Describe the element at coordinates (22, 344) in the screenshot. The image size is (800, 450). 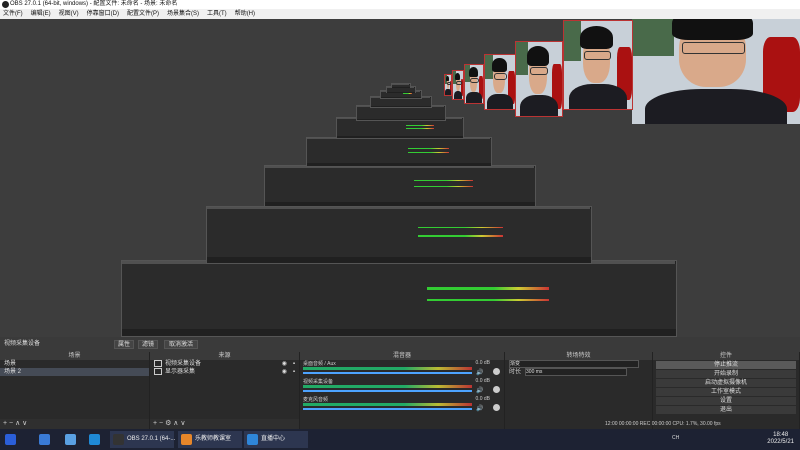
I see `selected-source-label: 视频采集设备` at that location.